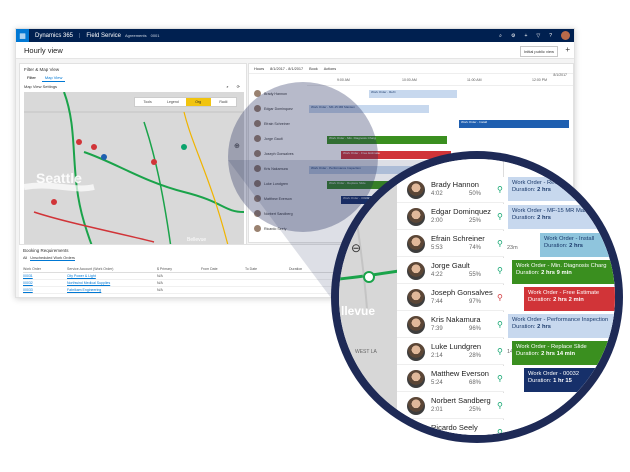 The width and height of the screenshot is (630, 472). Describe the element at coordinates (40, 86) in the screenshot. I see `map-view-settings: Map View Settings` at that location.